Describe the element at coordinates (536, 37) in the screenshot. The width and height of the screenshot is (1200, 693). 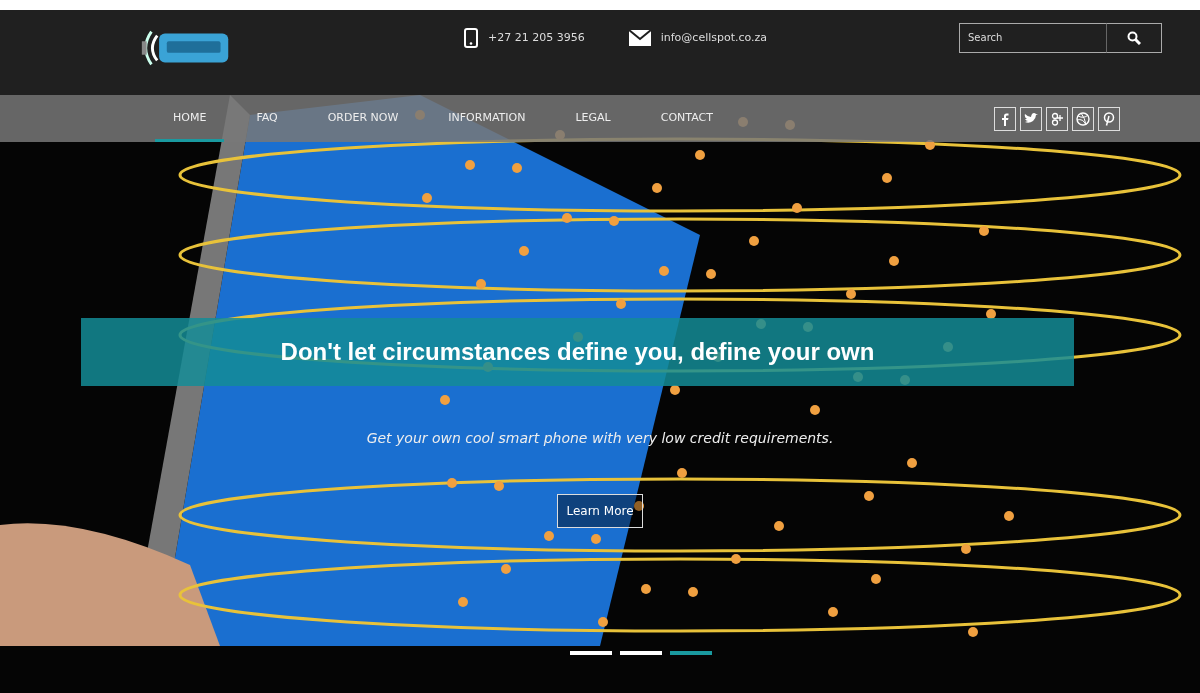
I see `phone-number: +27 21 205 3956` at that location.